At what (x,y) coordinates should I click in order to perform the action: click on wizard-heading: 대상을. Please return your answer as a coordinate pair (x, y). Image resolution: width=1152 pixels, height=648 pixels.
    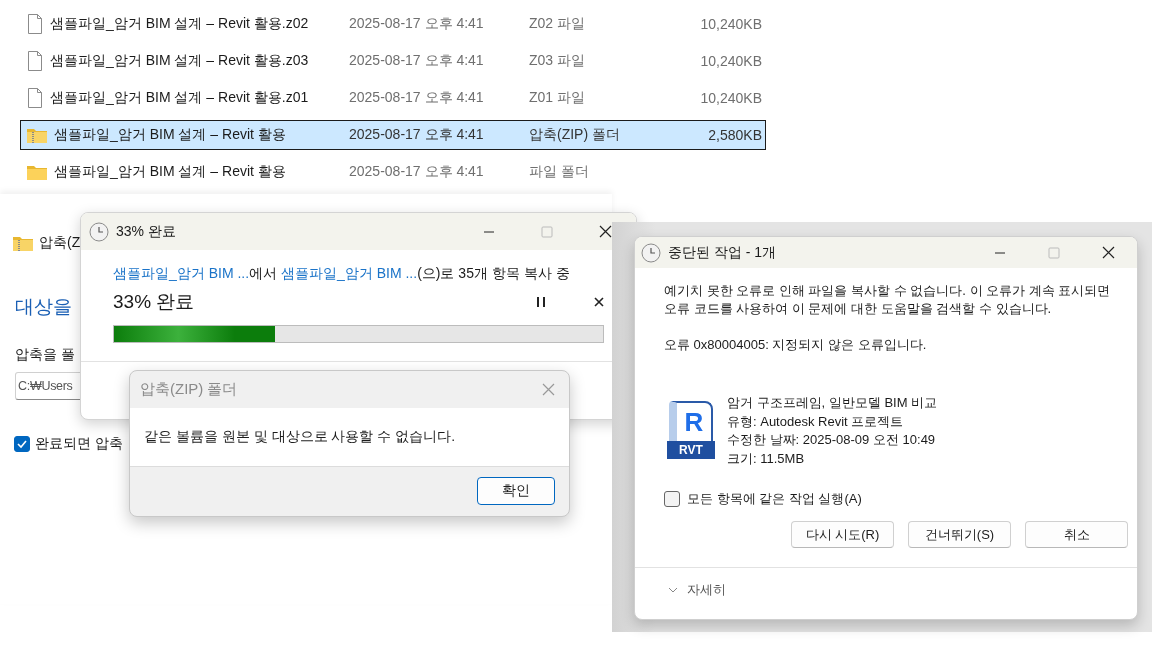
    Looking at the image, I should click on (43, 307).